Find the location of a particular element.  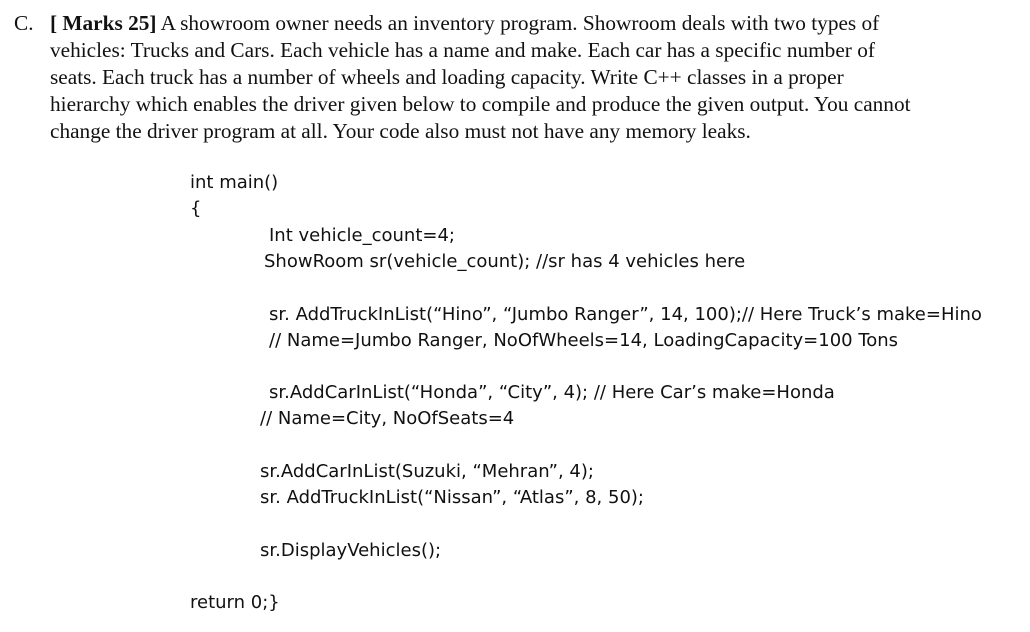

code-vehicle-count: Int vehicle_count=4; is located at coordinates (362, 235).